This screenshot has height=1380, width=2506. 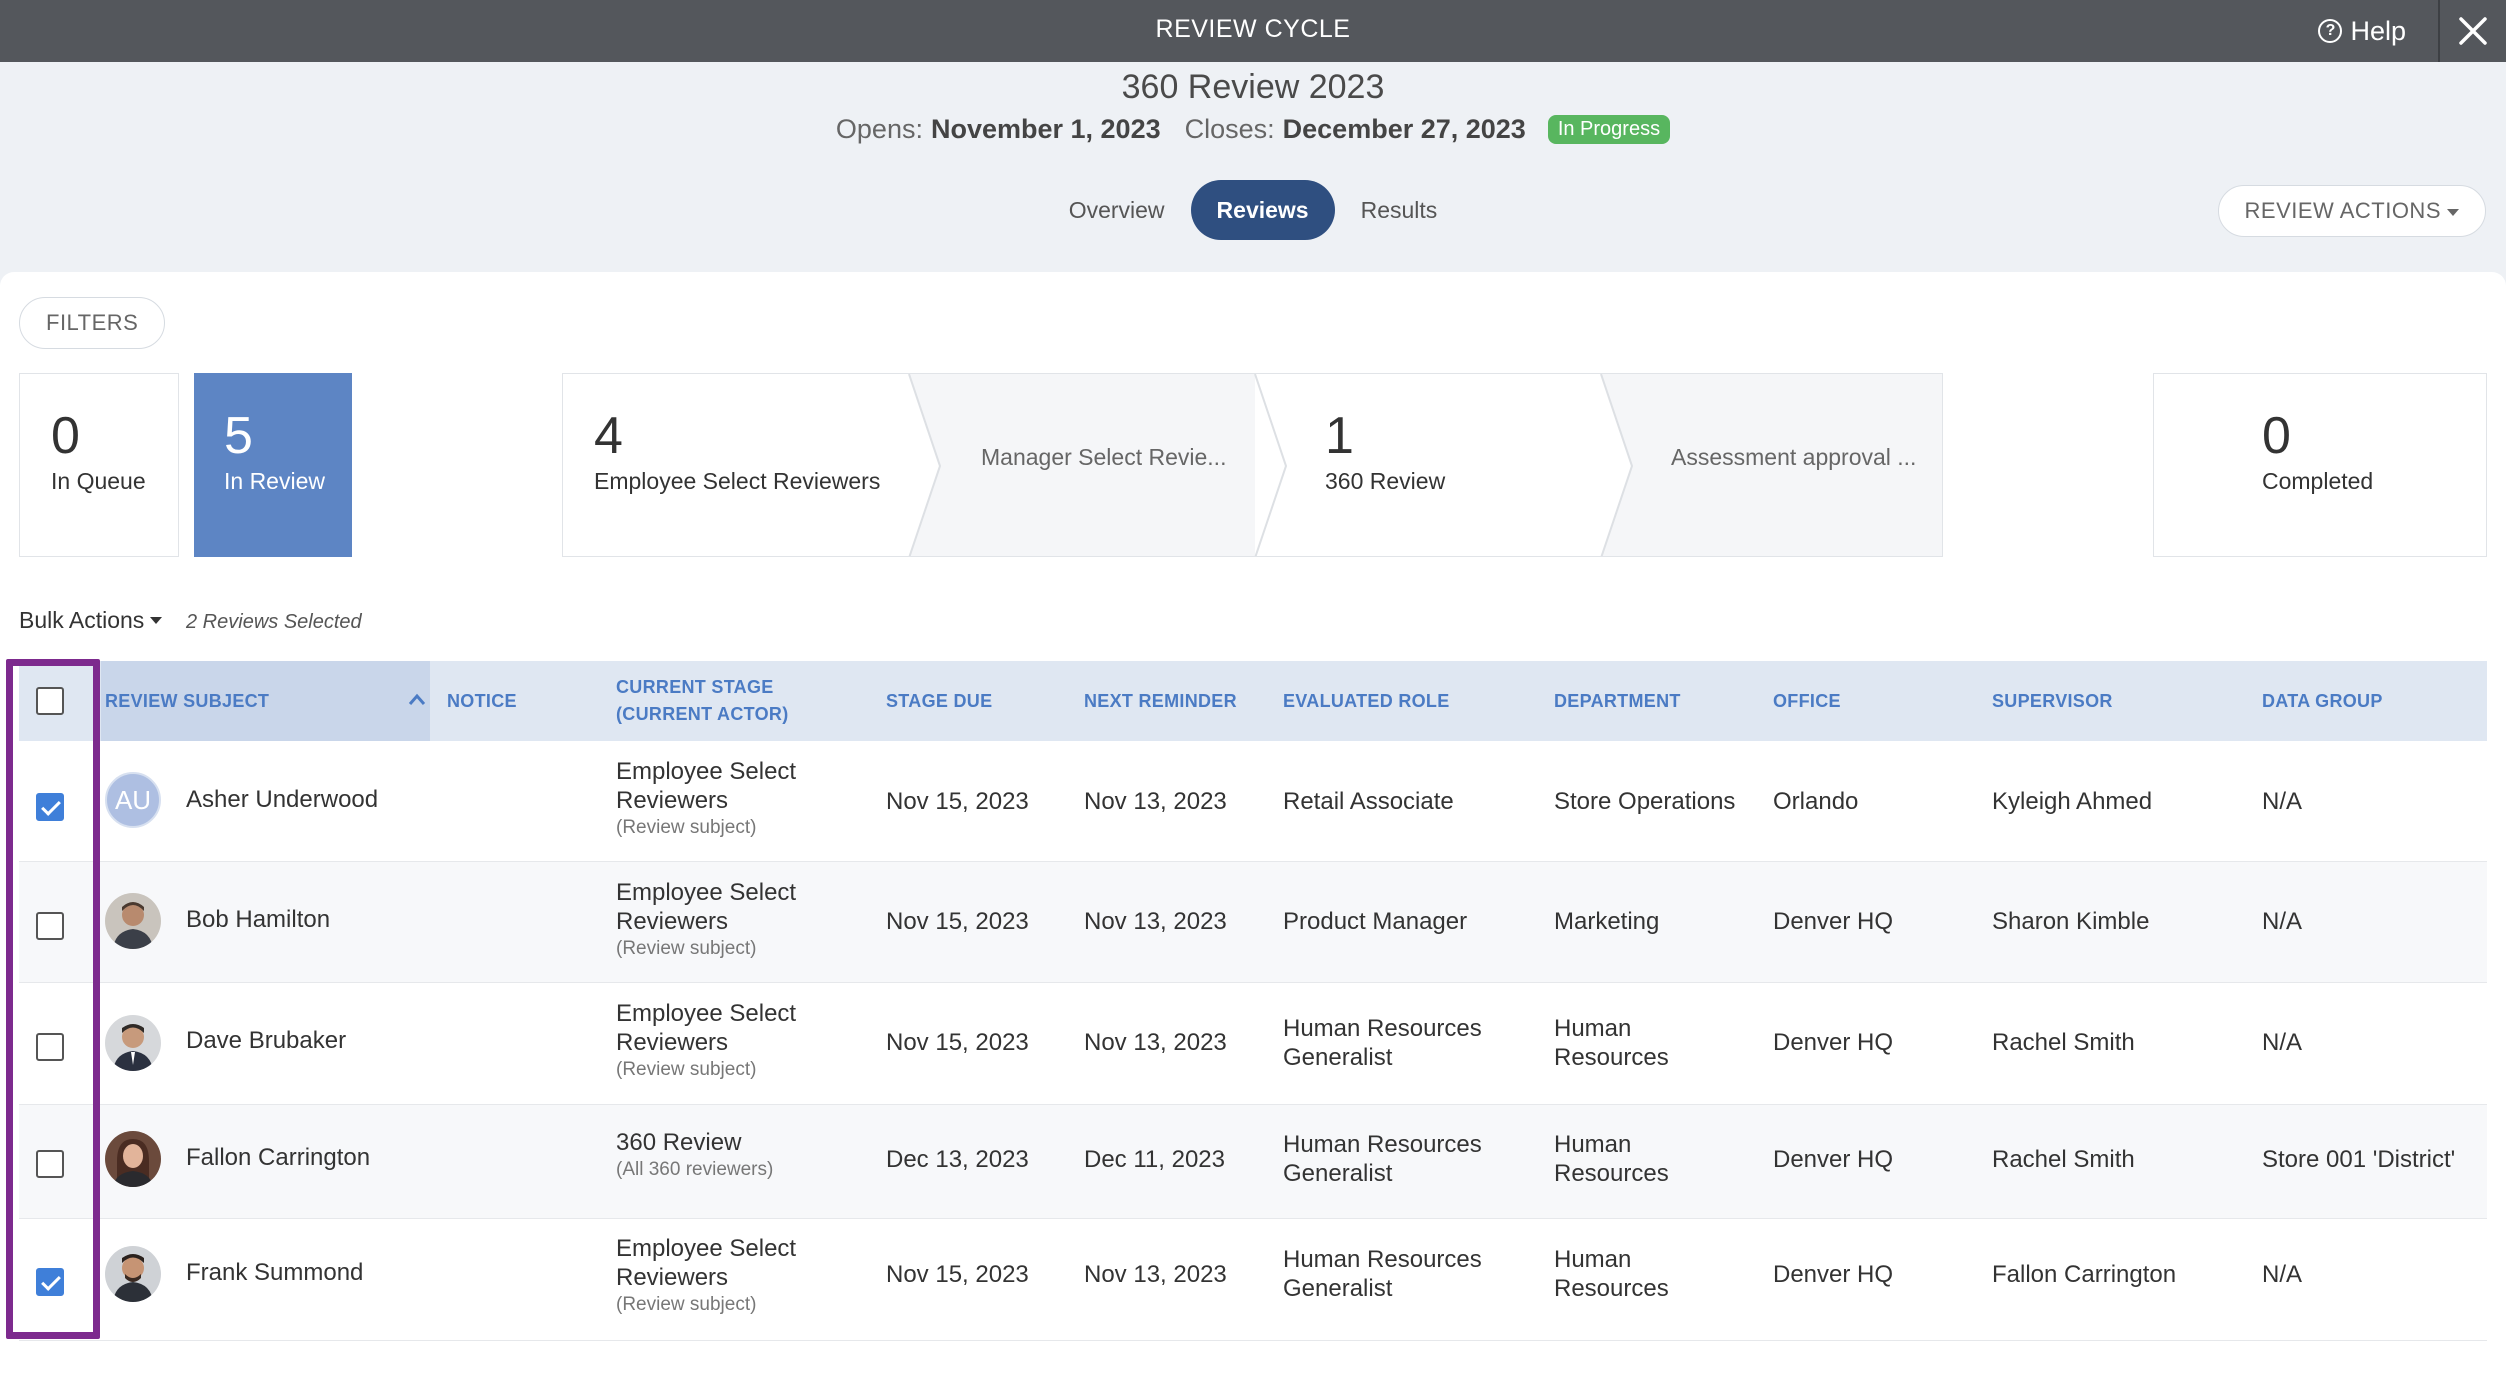 I want to click on current-stage: 360 Review (All 360 reviewers), so click(x=721, y=1155).